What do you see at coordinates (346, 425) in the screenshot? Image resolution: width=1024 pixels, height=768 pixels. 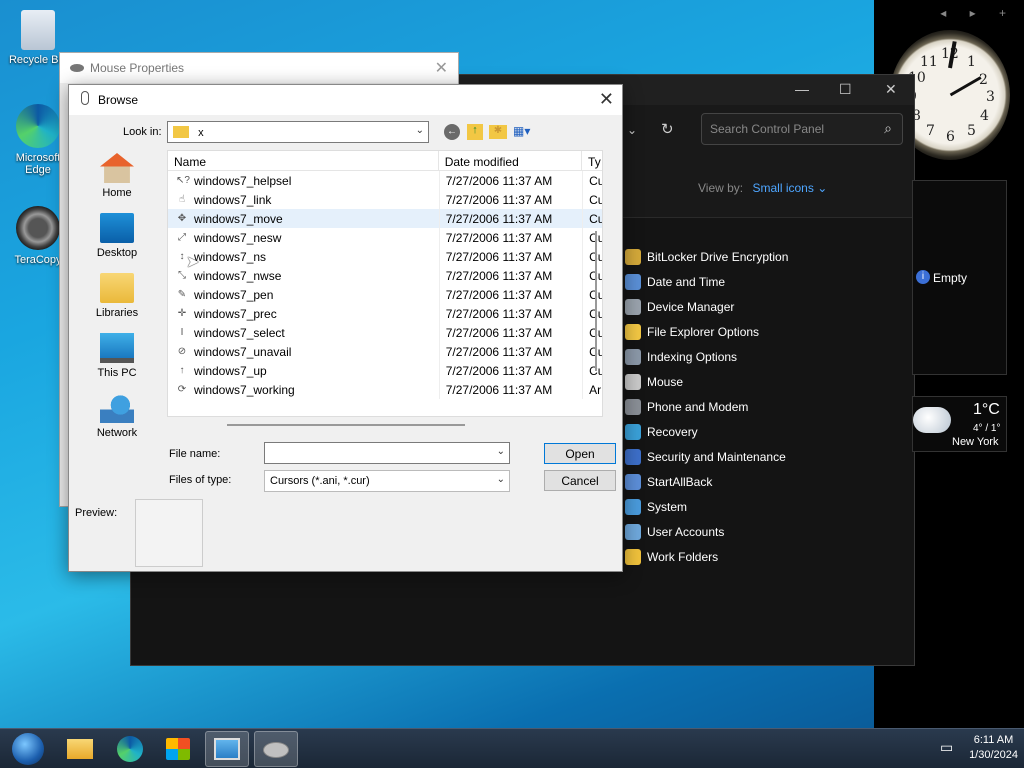 I see `horizontal-scrollbar-thumb` at bounding box center [346, 425].